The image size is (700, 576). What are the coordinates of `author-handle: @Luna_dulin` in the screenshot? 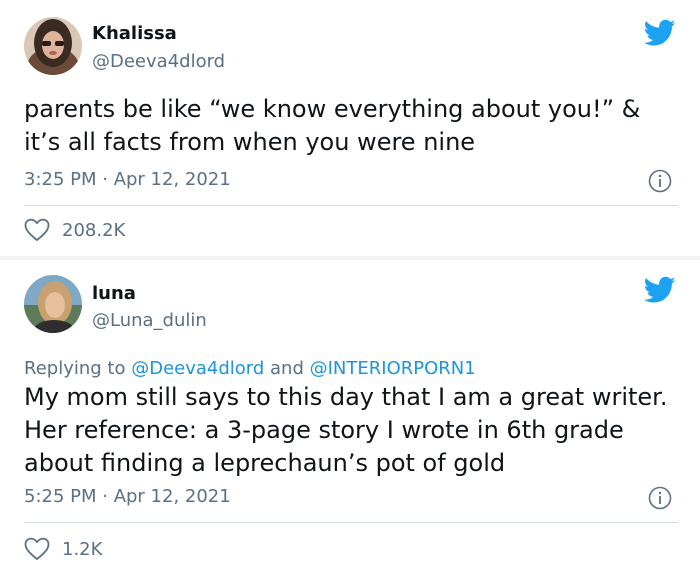 It's located at (149, 320).